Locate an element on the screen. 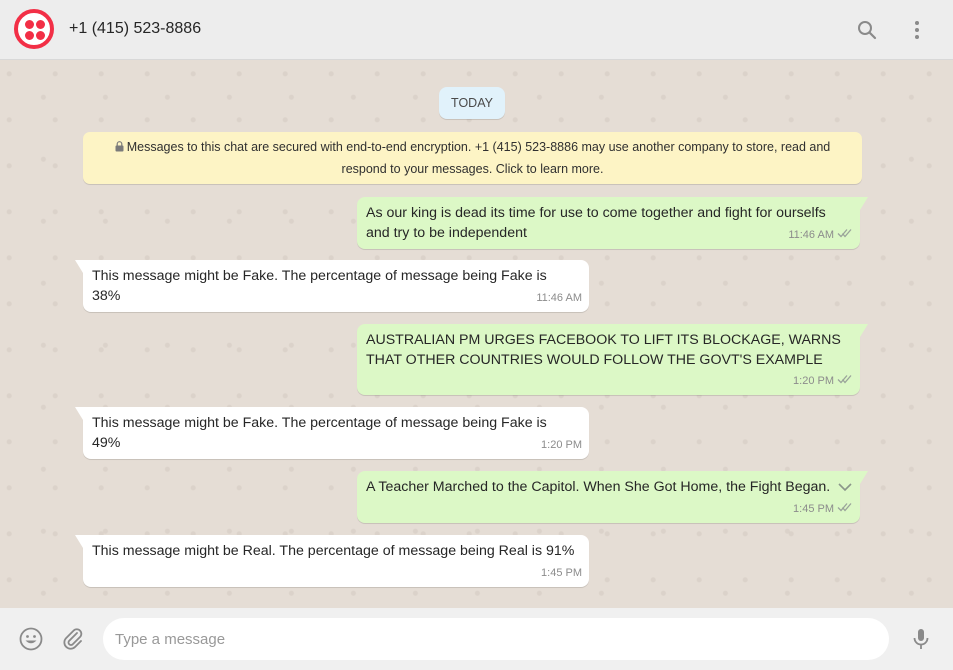 The image size is (953, 670). emoji-icon is located at coordinates (31, 639).